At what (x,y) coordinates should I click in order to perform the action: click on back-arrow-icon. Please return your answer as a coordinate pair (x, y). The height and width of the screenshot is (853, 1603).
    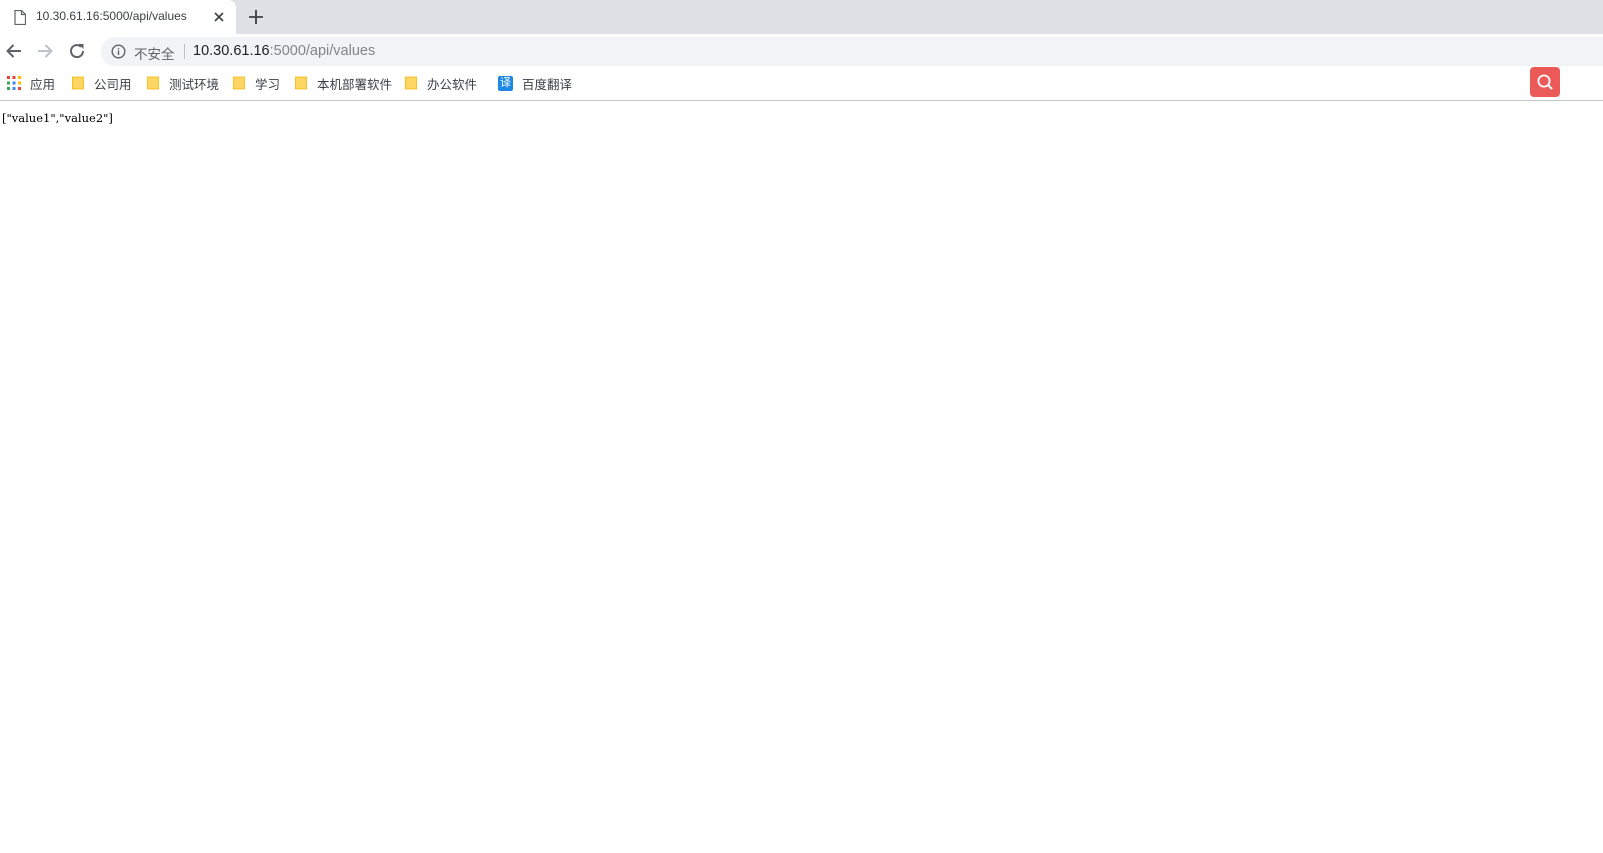
    Looking at the image, I should click on (14, 51).